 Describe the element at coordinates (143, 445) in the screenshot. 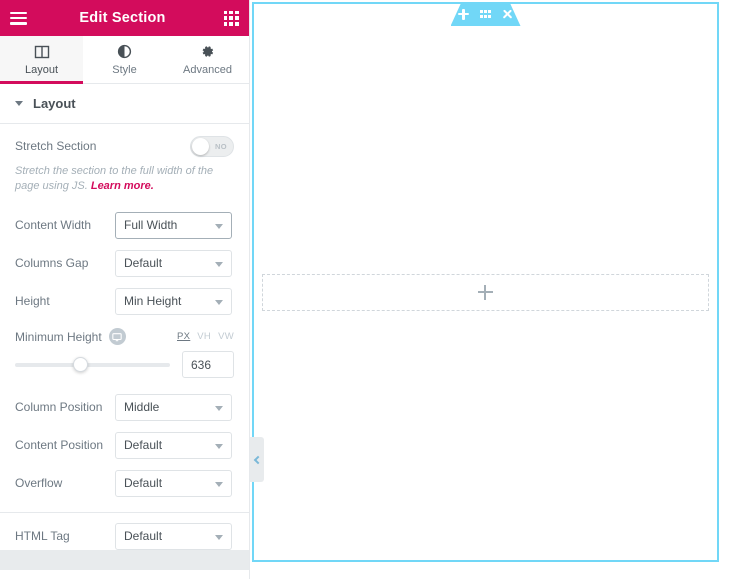

I see `content-position-value: Default` at that location.